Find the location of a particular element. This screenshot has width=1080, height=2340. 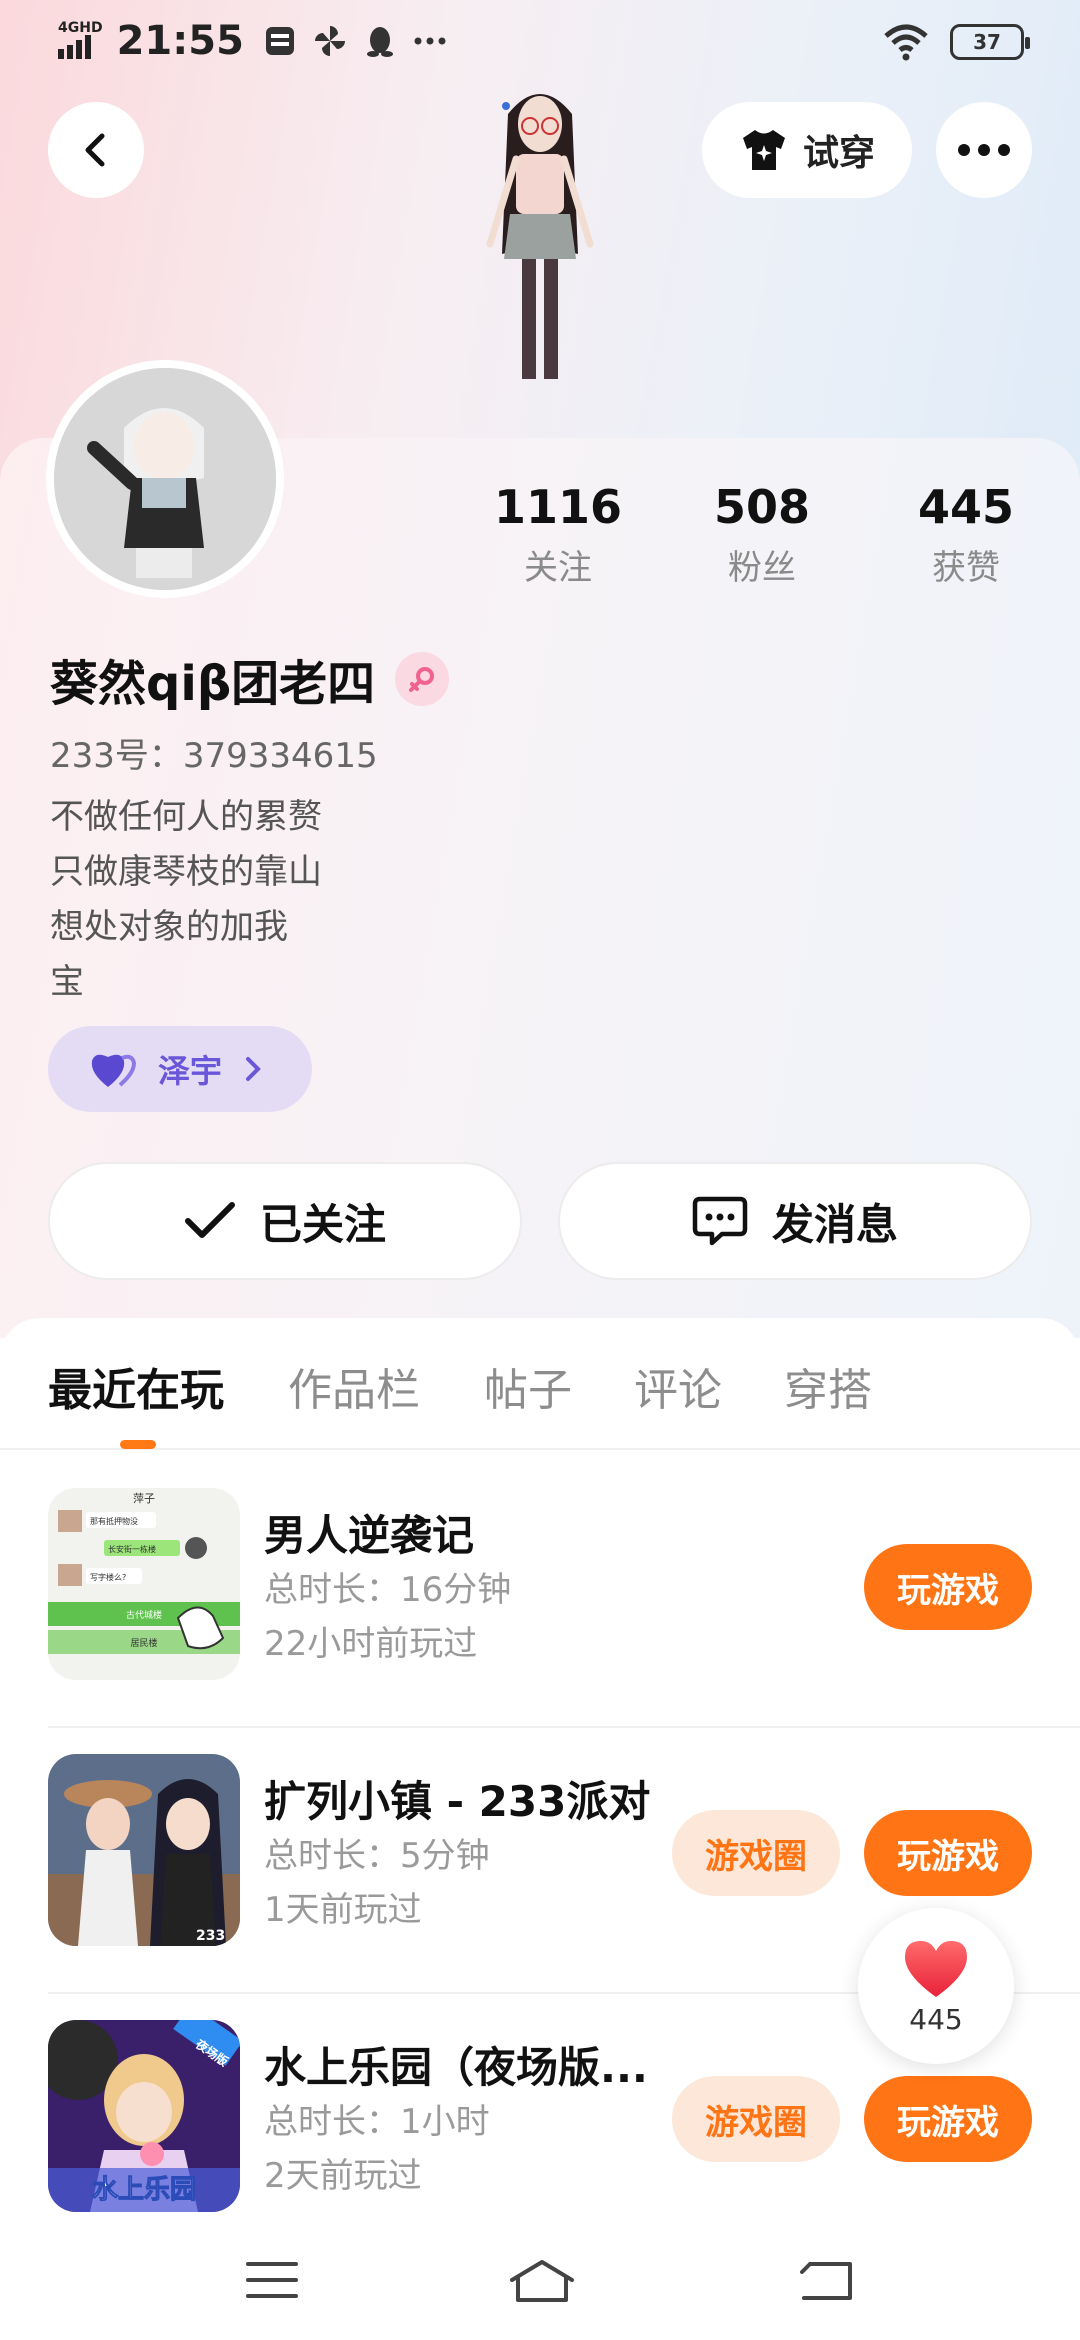

back-button is located at coordinates (96, 150).